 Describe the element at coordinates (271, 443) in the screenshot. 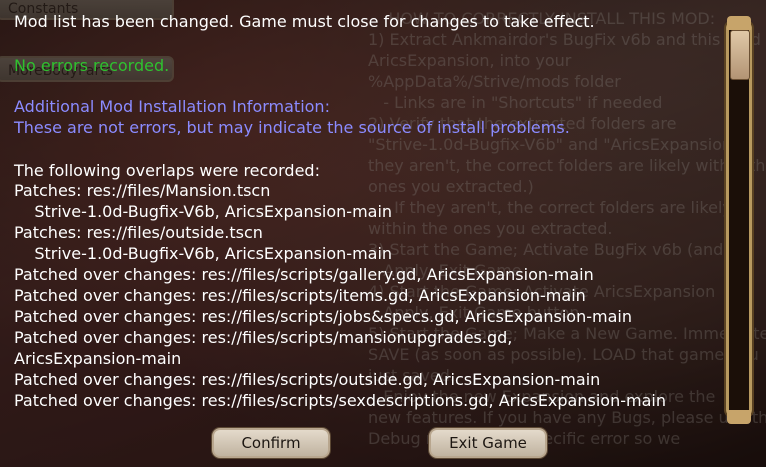

I see `confirm-button: Confirm` at that location.